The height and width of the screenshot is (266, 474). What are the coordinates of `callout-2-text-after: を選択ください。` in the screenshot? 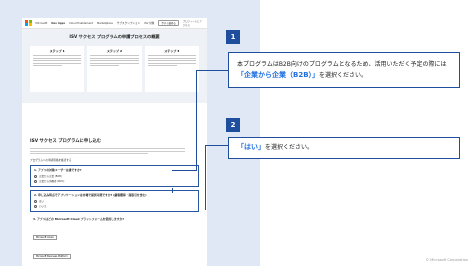 It's located at (289, 147).